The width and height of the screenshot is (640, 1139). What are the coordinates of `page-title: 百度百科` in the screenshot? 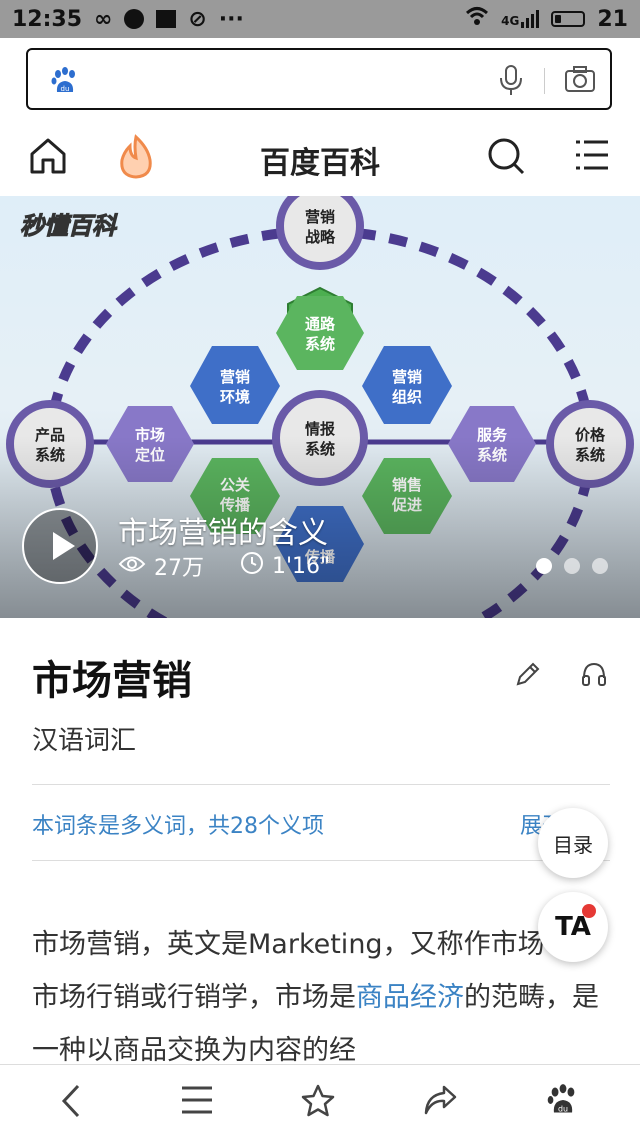 It's located at (320, 163).